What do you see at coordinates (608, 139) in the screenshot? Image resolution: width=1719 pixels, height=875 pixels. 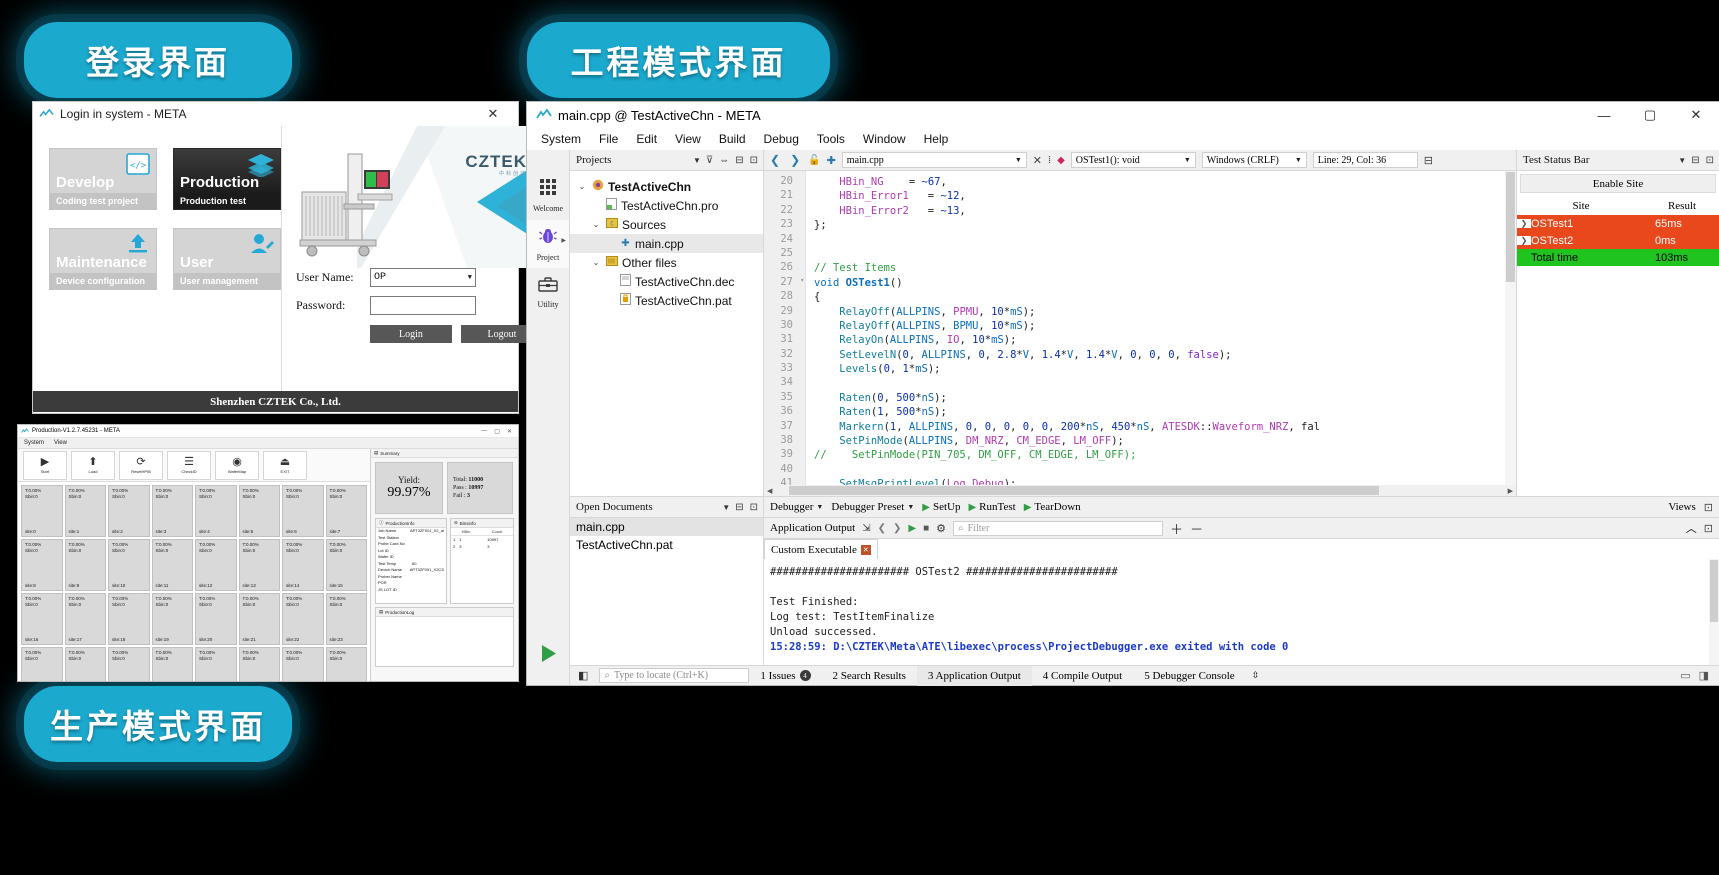 I see `menu-file: File` at bounding box center [608, 139].